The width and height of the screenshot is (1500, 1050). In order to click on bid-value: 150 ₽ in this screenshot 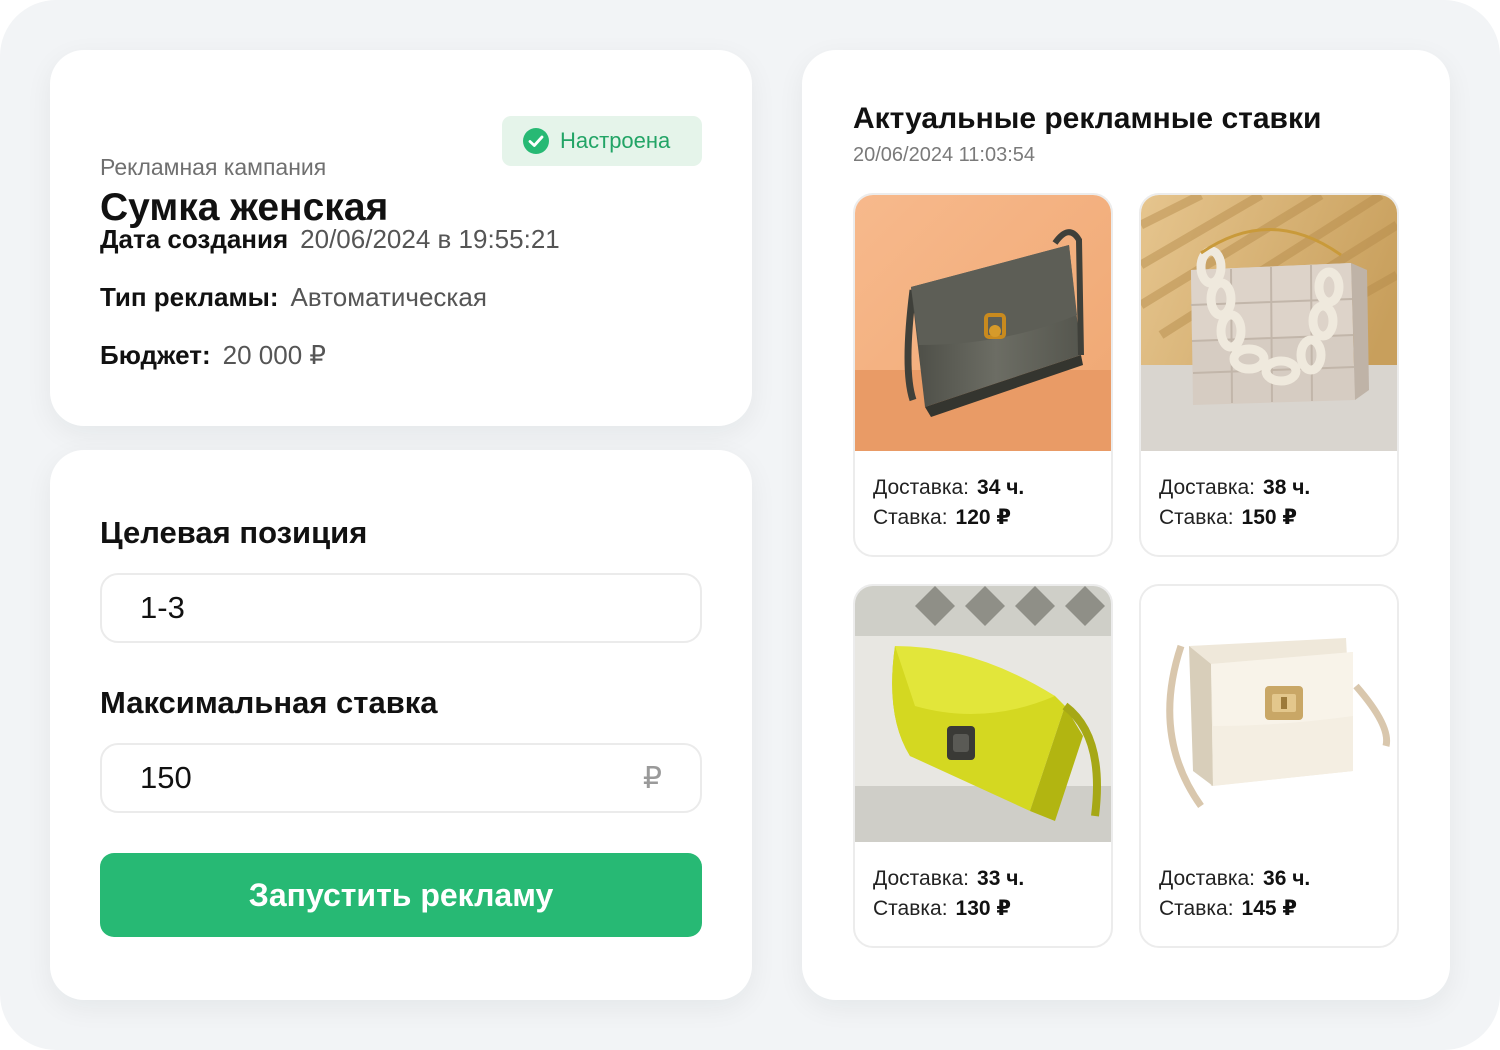, I will do `click(1269, 517)`.